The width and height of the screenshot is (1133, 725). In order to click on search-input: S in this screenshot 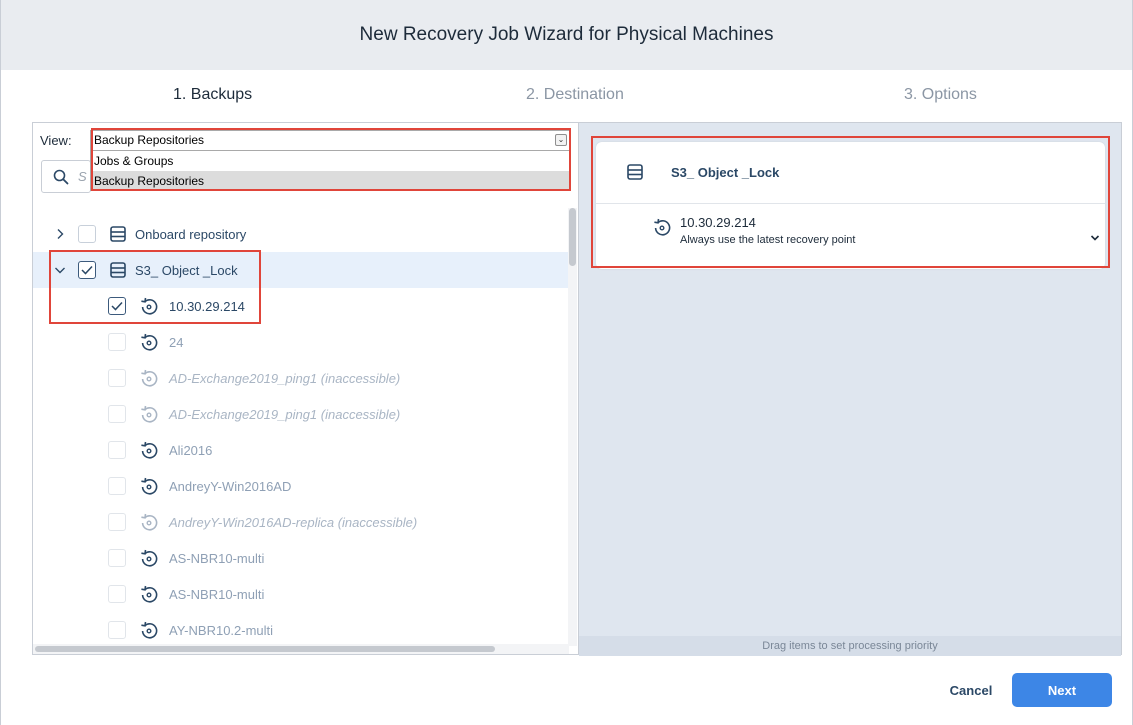, I will do `click(66, 176)`.